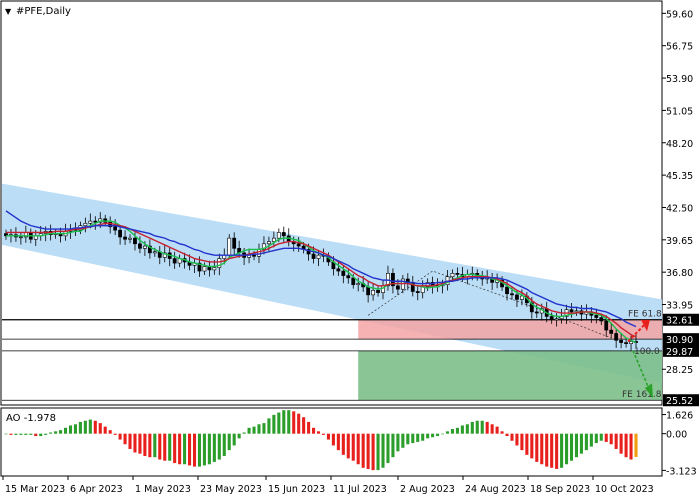 This screenshot has width=700, height=504. I want to click on y-tick-label: 36.80, so click(679, 273).